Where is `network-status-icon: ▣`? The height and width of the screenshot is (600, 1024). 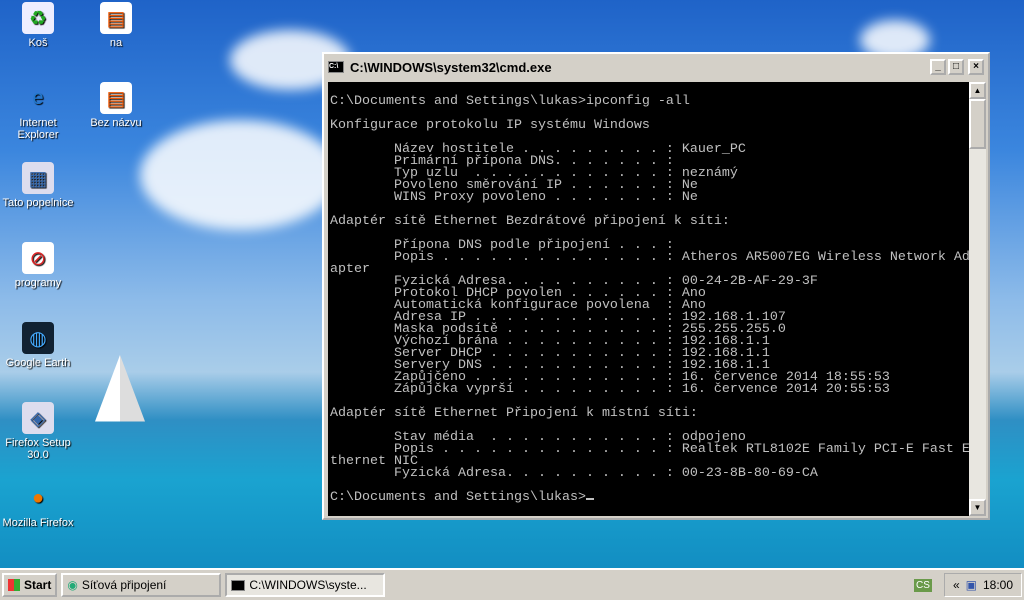
network-status-icon: ▣ is located at coordinates (971, 585).